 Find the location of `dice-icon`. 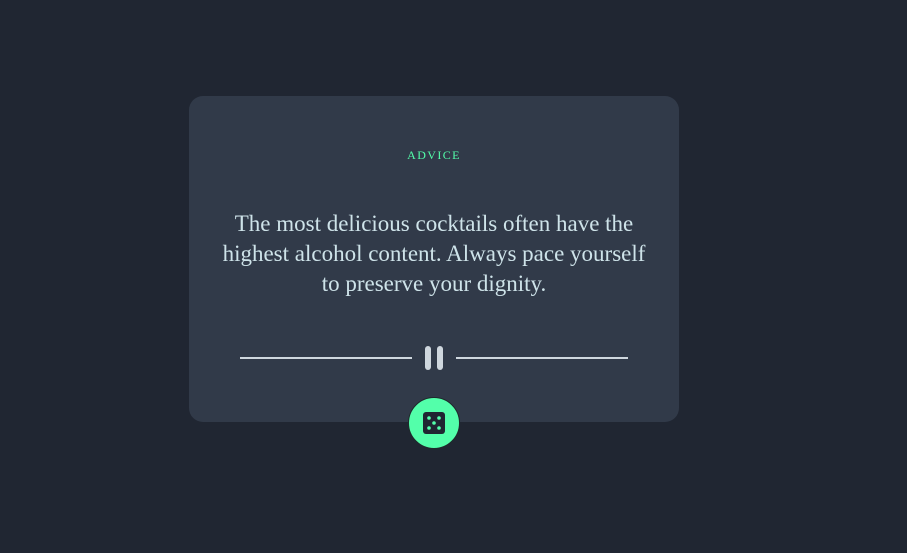

dice-icon is located at coordinates (434, 423).